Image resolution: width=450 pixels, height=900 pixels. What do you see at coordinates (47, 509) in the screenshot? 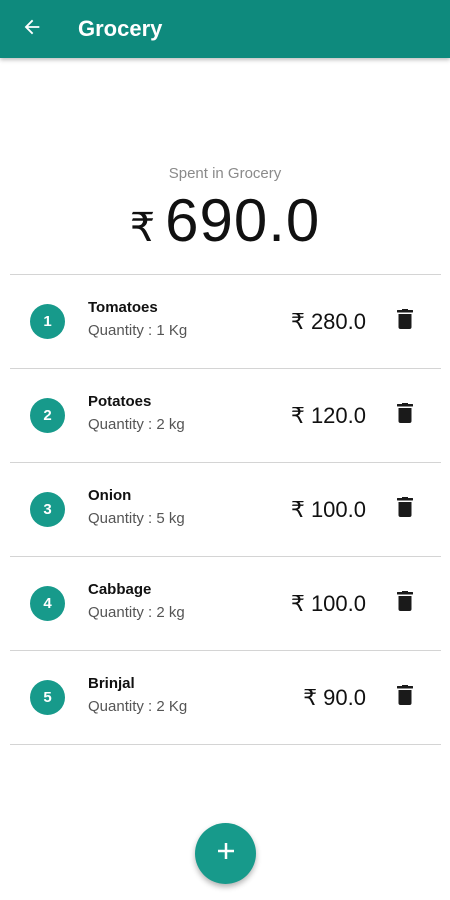
I see `item-index-badge: 3` at bounding box center [47, 509].